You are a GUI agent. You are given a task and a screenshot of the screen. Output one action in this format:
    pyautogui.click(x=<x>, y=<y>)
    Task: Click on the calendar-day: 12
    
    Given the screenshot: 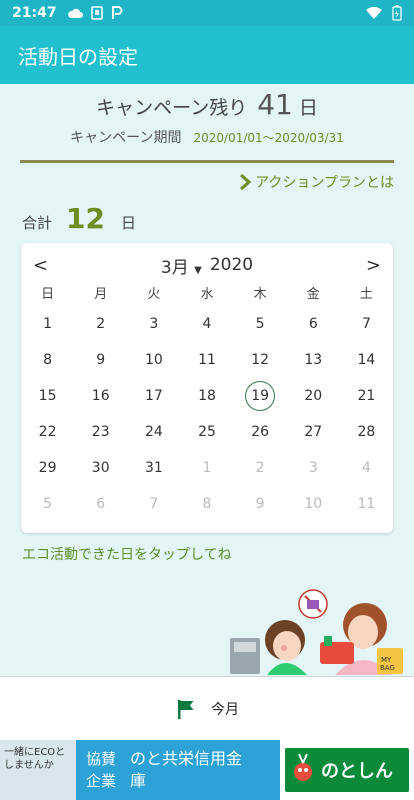 What is the action you would take?
    pyautogui.click(x=260, y=360)
    